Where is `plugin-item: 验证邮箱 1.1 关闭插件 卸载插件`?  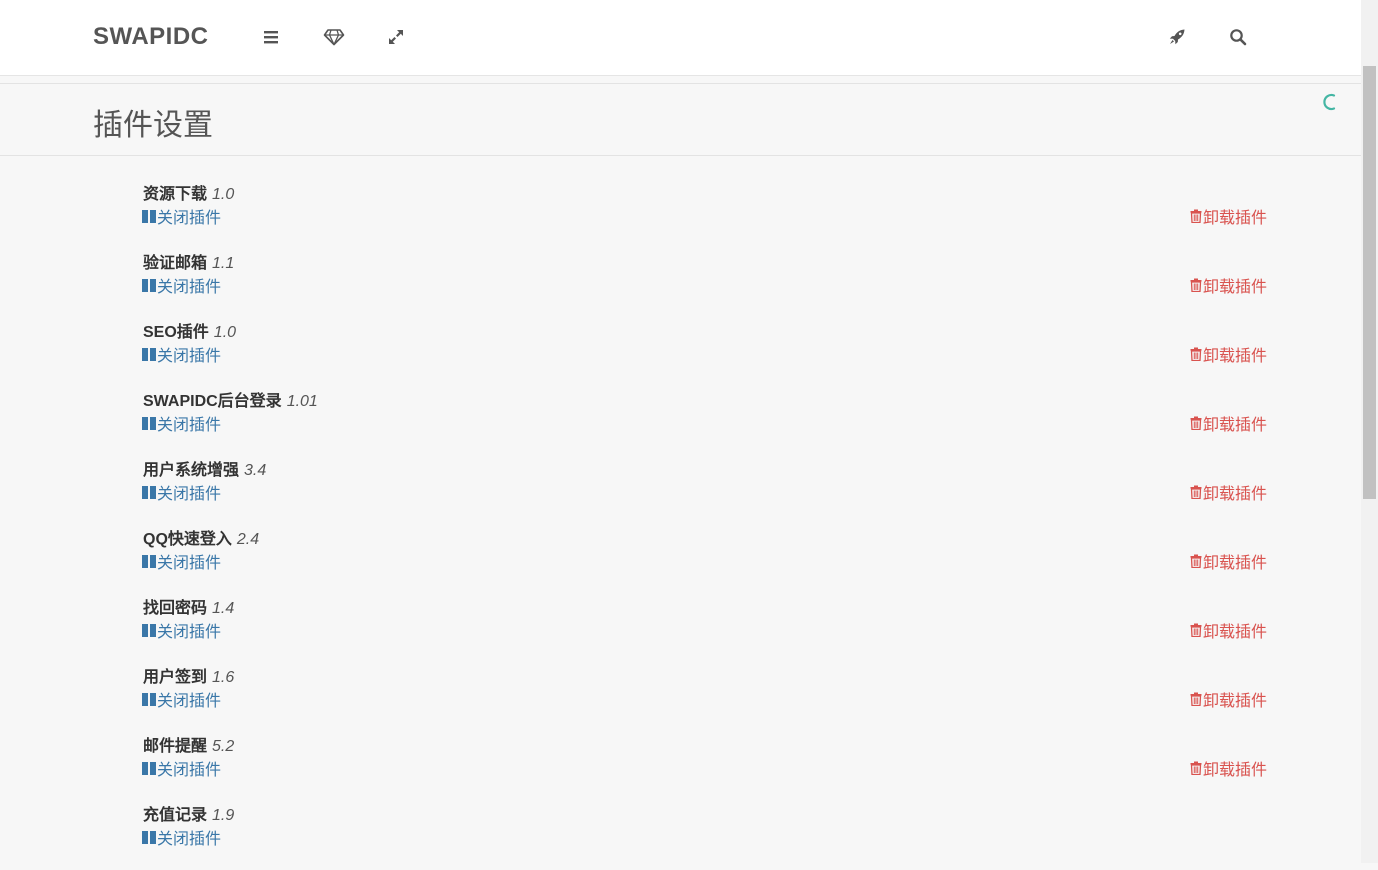
plugin-item: 验证邮箱 1.1 关闭插件 卸载插件 is located at coordinates (680, 283).